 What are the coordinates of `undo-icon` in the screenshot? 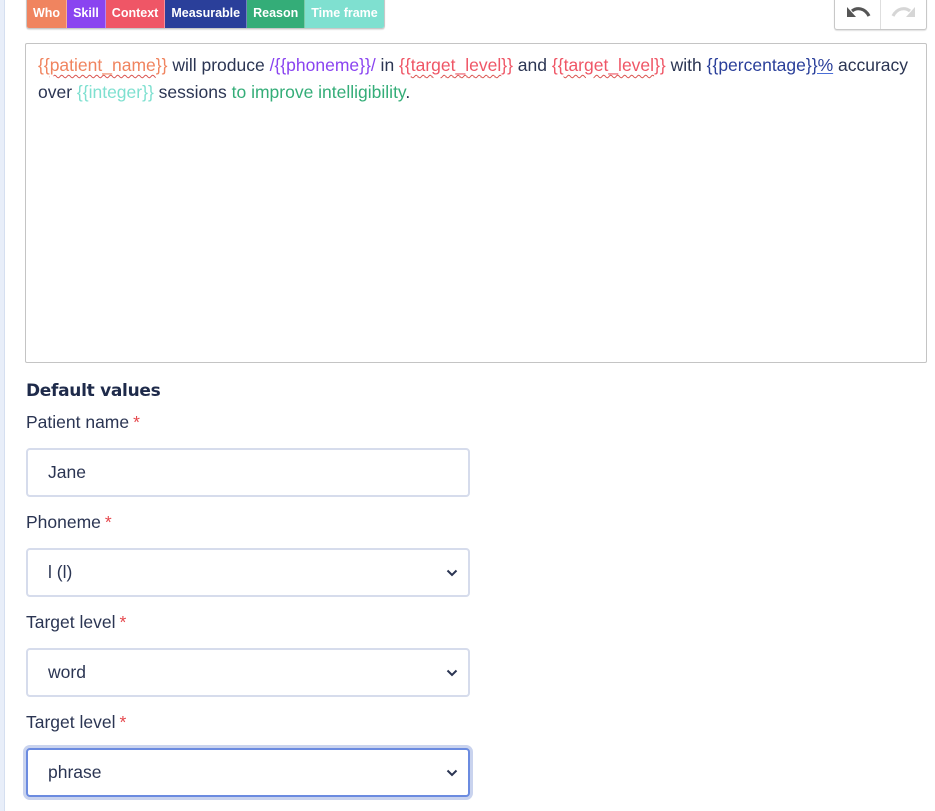 It's located at (858, 11).